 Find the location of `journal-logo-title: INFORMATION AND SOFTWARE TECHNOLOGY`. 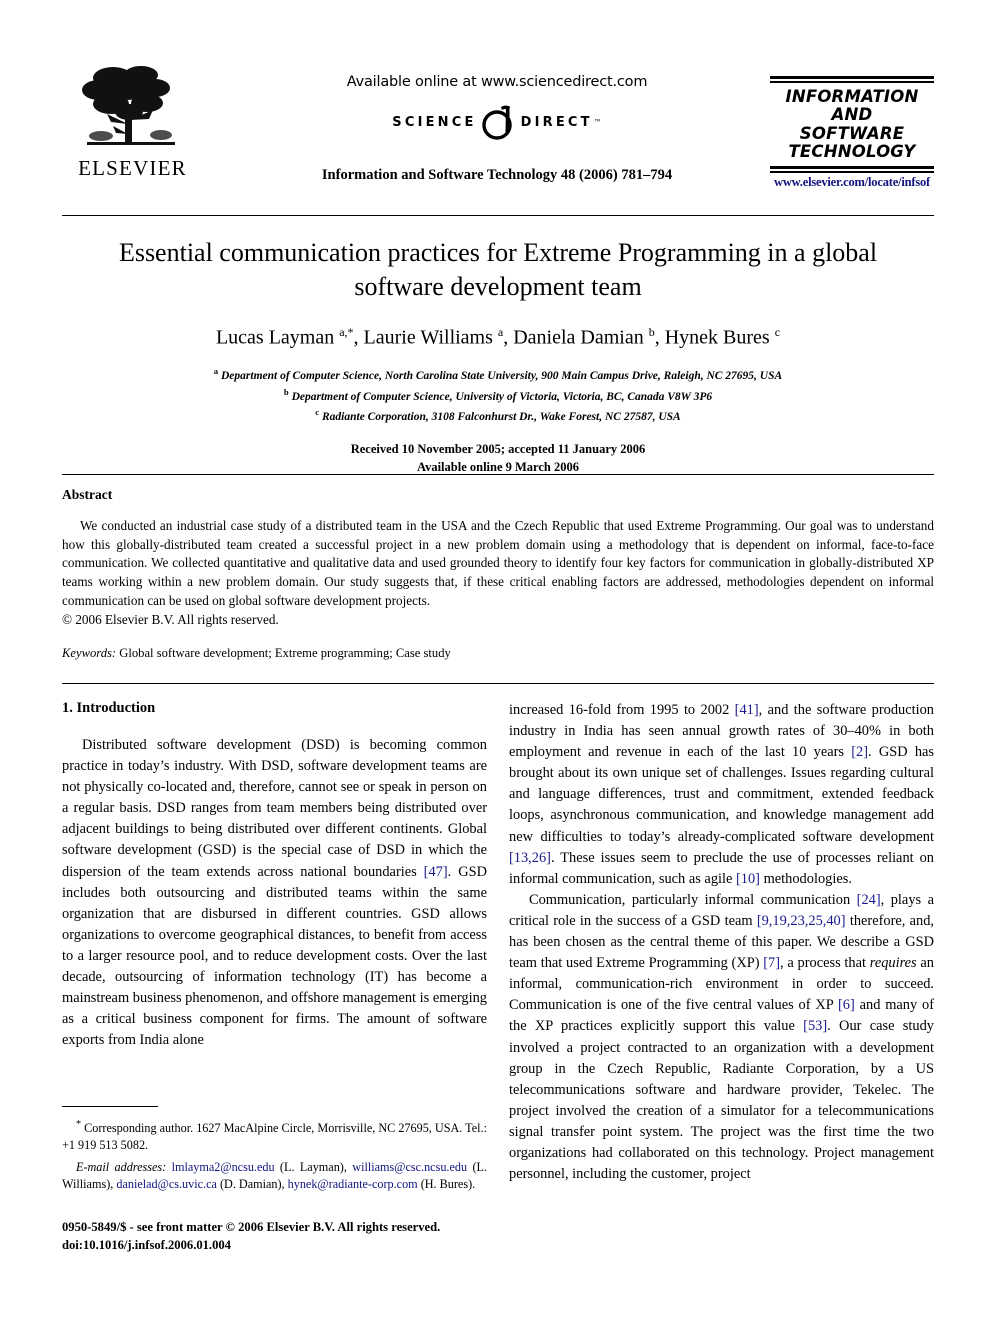

journal-logo-title: INFORMATION AND SOFTWARE TECHNOLOGY is located at coordinates (852, 124).